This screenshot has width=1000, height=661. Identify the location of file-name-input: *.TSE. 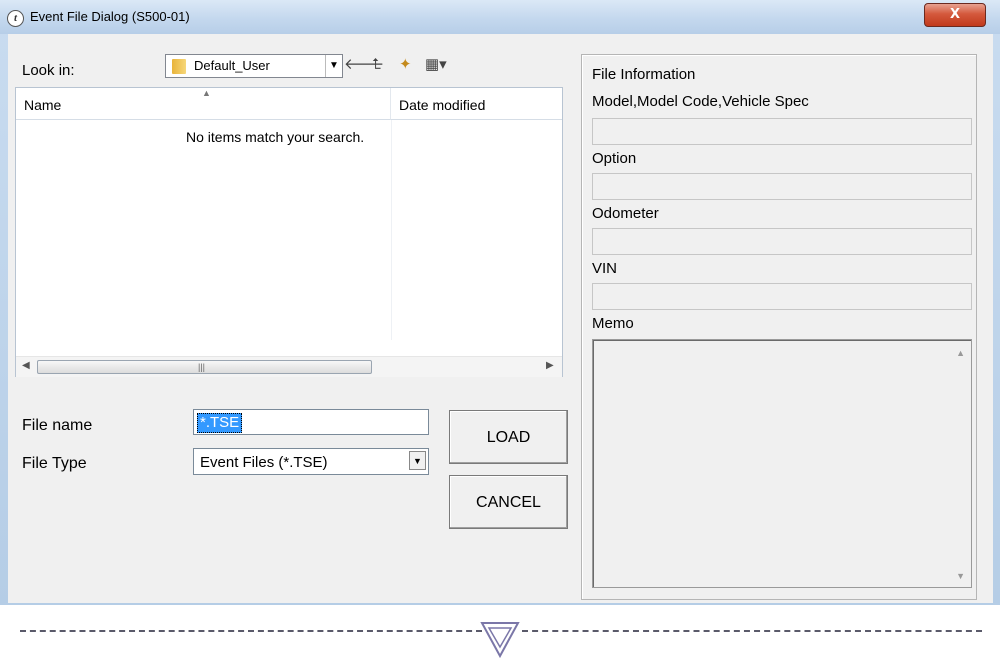
(311, 422).